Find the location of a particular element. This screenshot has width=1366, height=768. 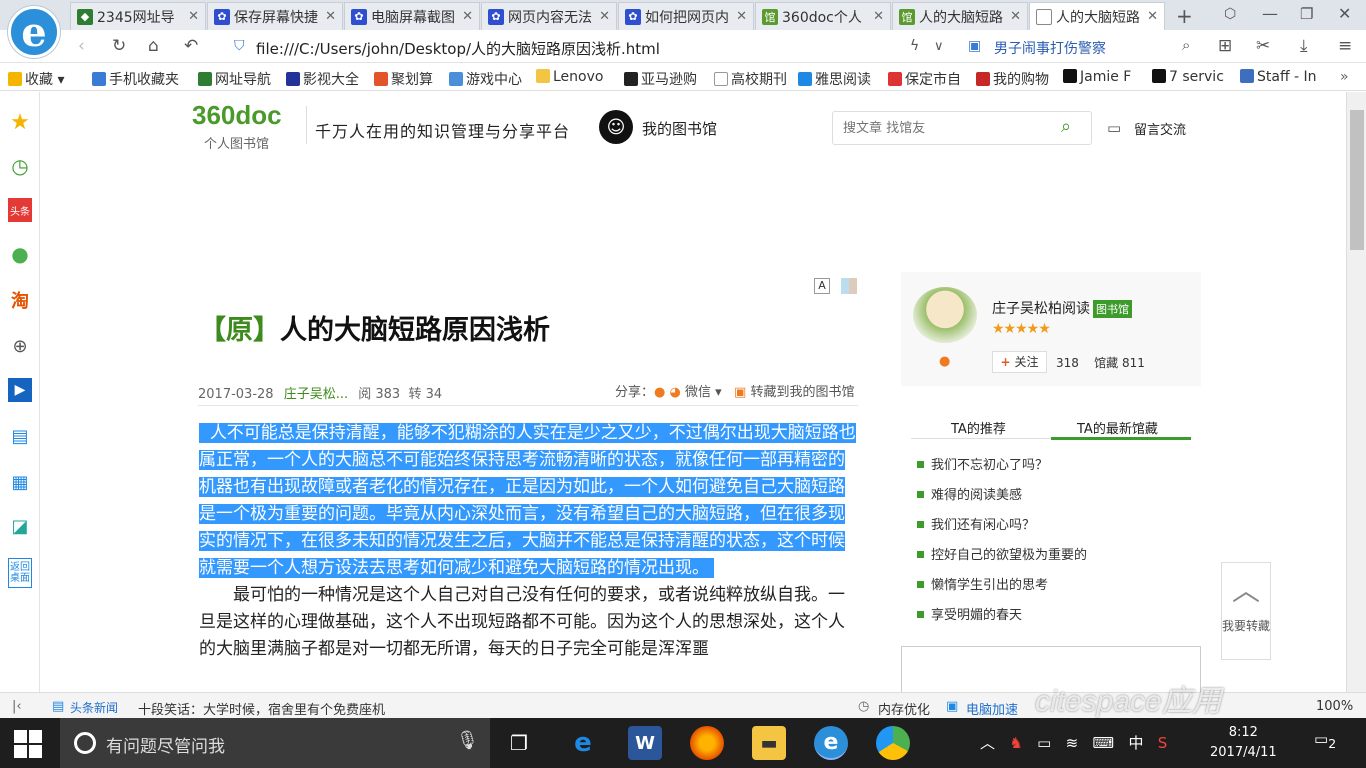

tab-7: 馆人的大脑短路 ✕ is located at coordinates (960, 16).